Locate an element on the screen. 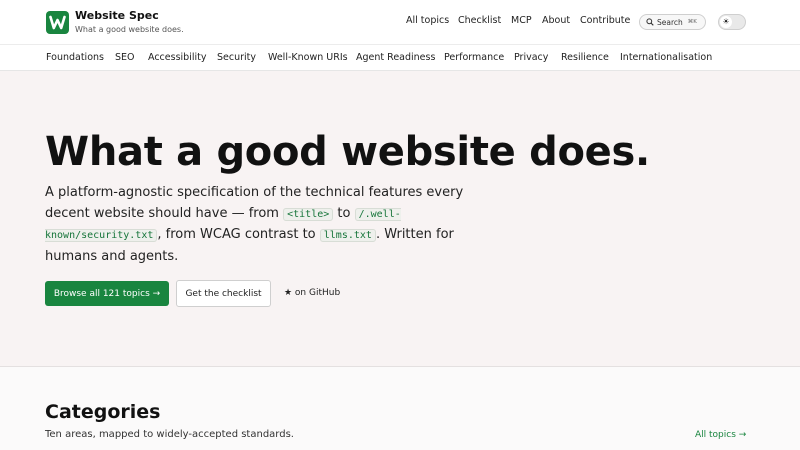 The image size is (800, 450). site-title: Website Spec is located at coordinates (117, 15).